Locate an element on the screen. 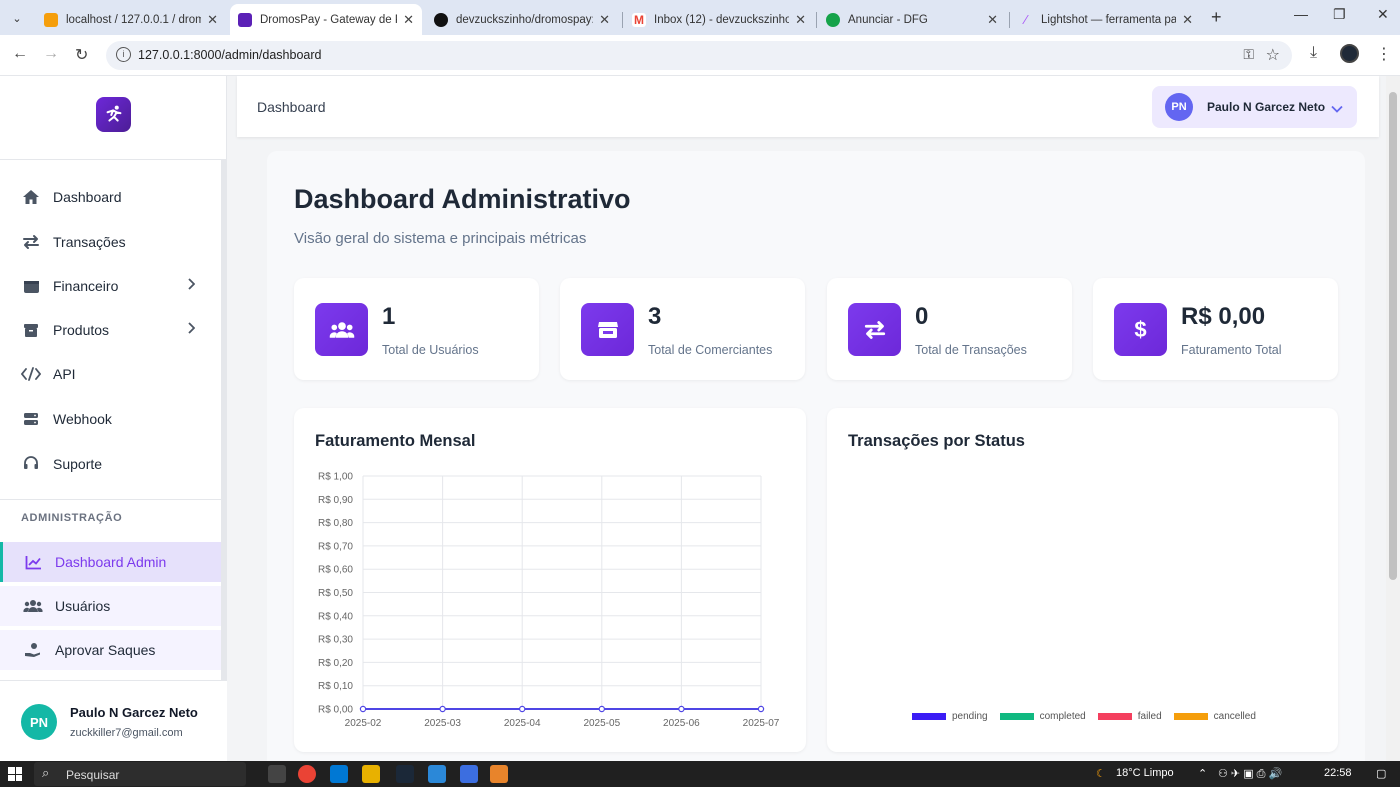 The image size is (1400, 787). profile-avatar-icon is located at coordinates (1349, 53).